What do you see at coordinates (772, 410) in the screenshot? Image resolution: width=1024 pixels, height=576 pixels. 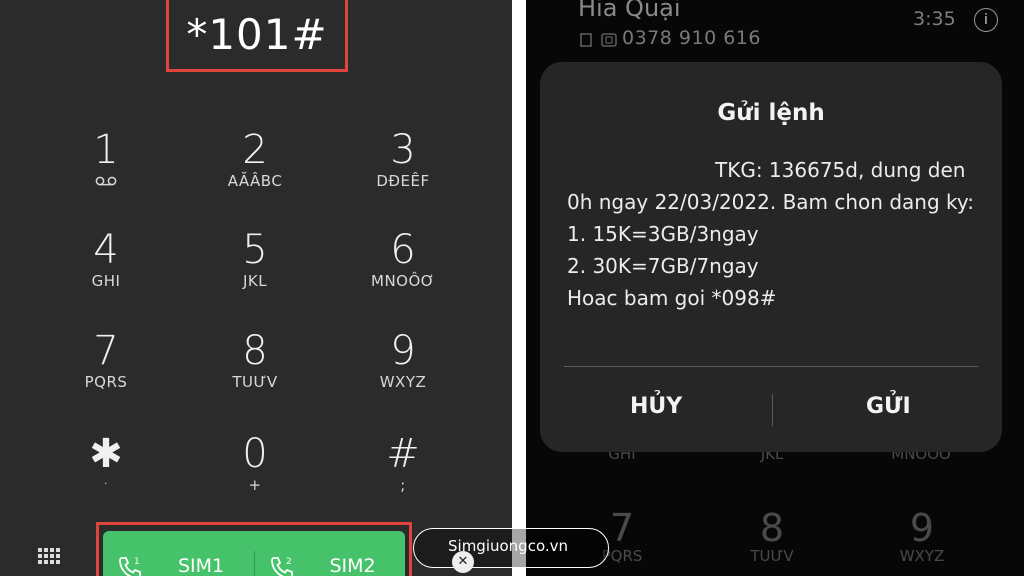 I see `button-separator` at bounding box center [772, 410].